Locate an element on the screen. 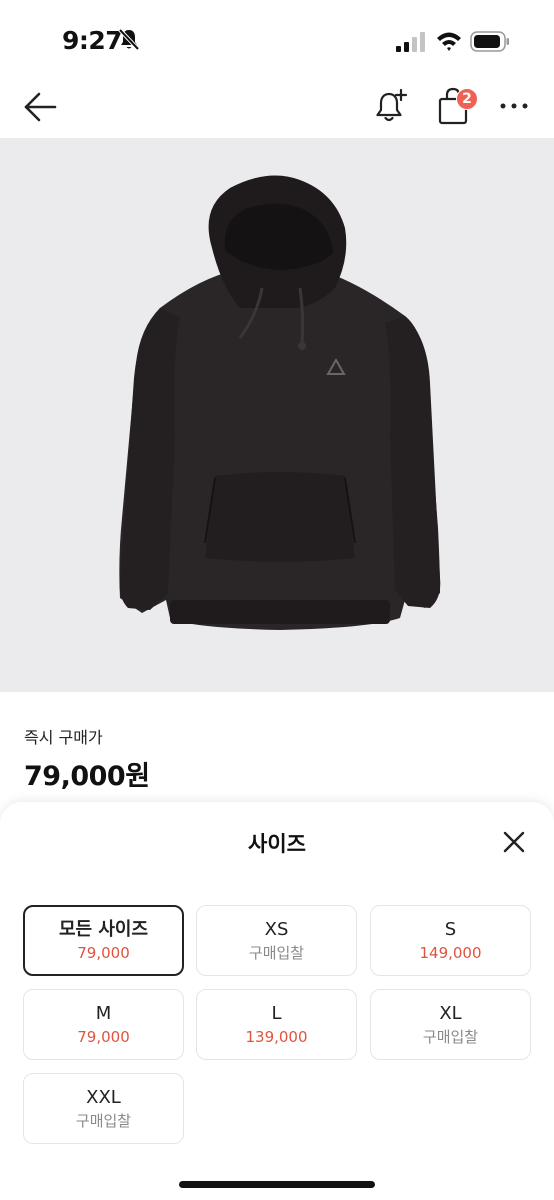  sheet-header: 사이즈 is located at coordinates (277, 842).